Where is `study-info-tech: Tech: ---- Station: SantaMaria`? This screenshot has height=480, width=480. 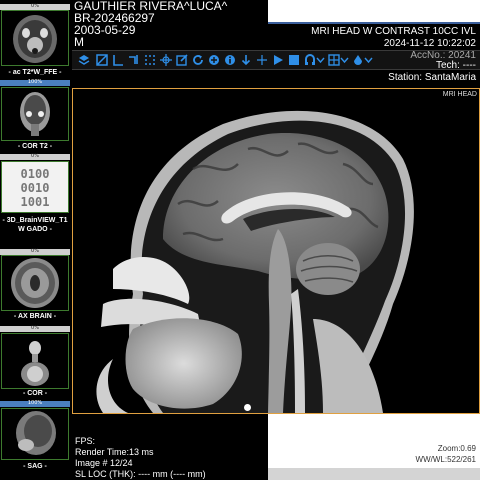
study-info-tech: Tech: ---- Station: SantaMaria is located at coordinates (432, 72).